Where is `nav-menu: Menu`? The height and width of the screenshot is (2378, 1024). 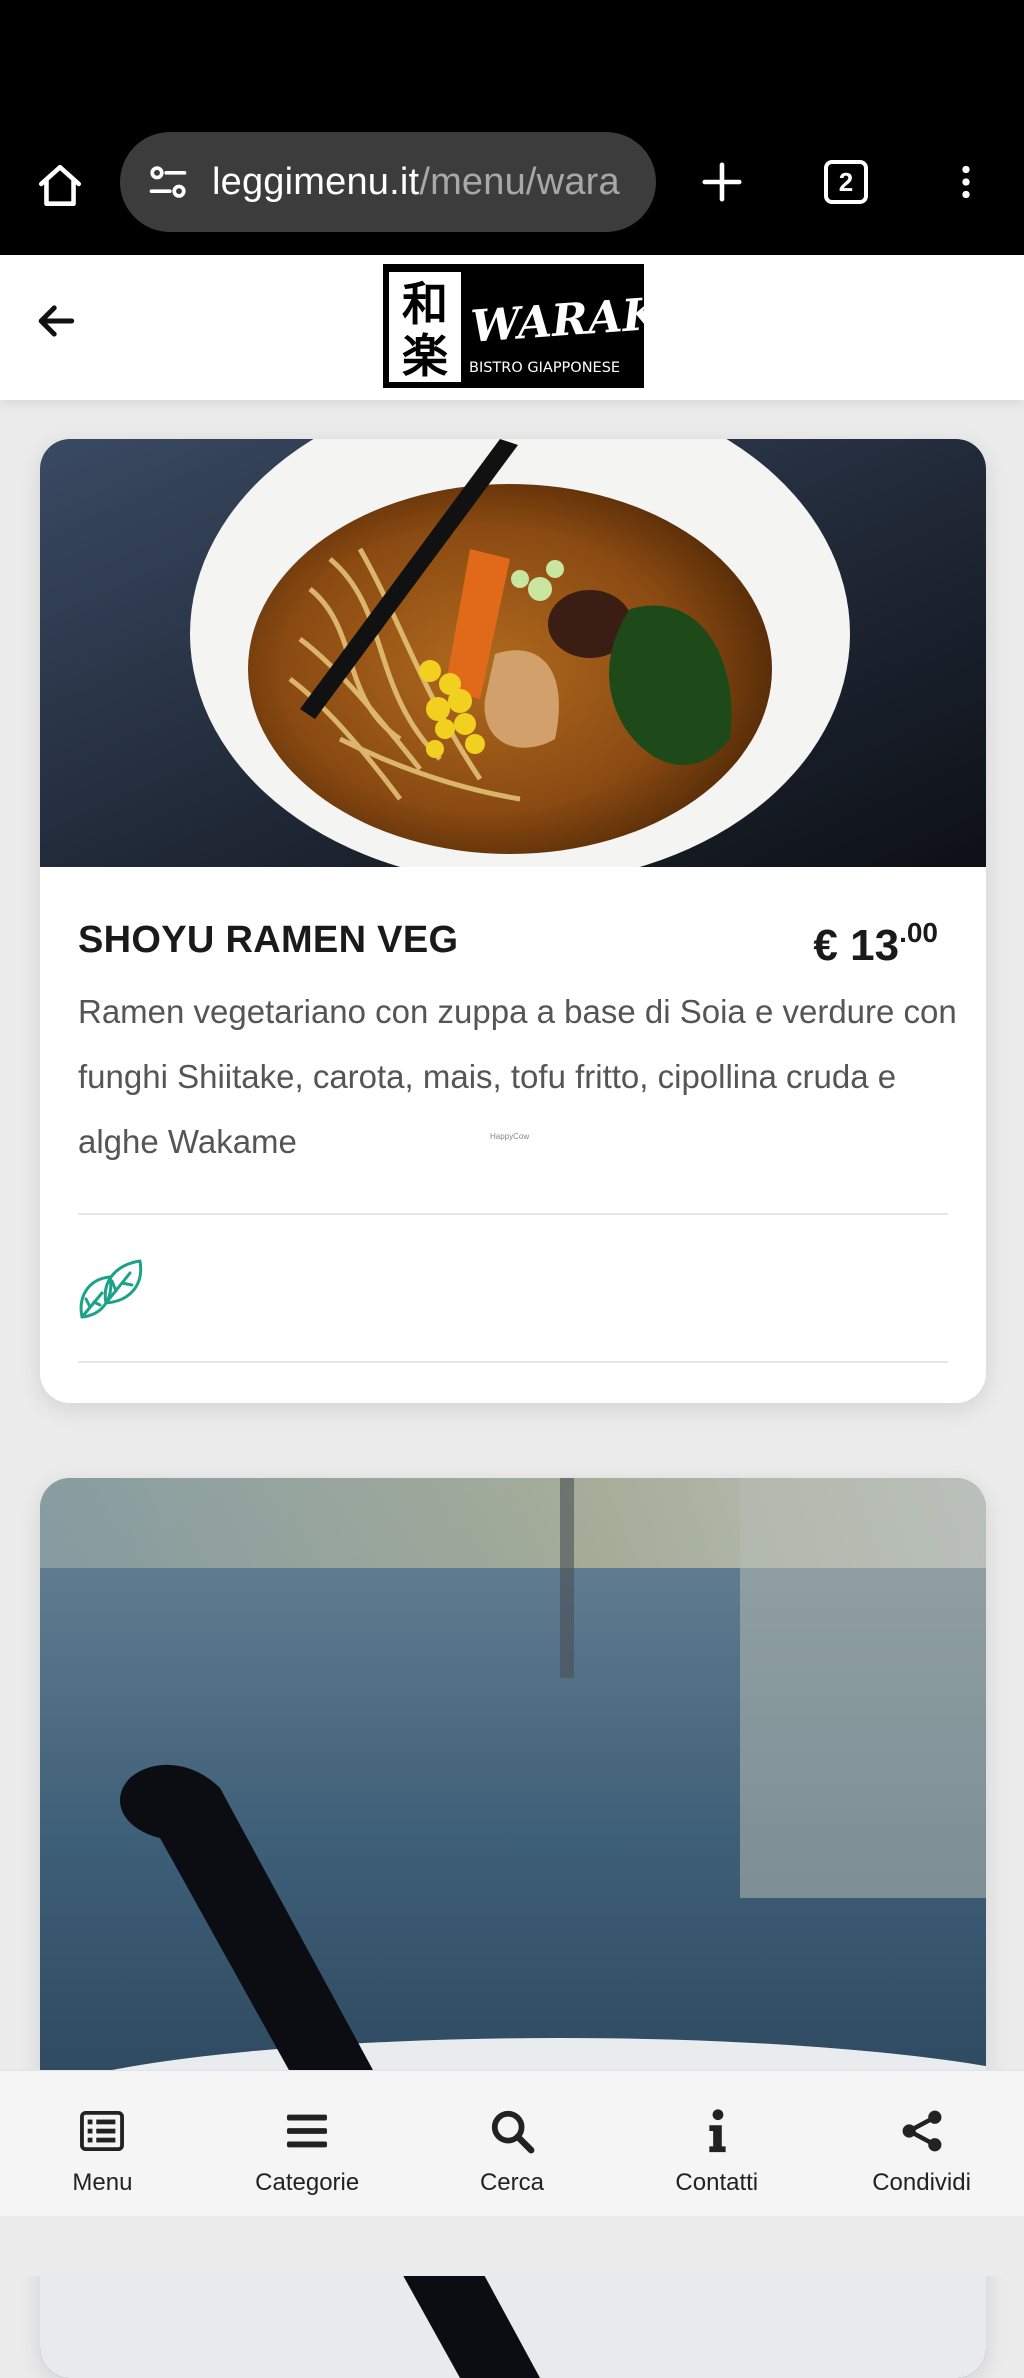
nav-menu: Menu is located at coordinates (102, 2144).